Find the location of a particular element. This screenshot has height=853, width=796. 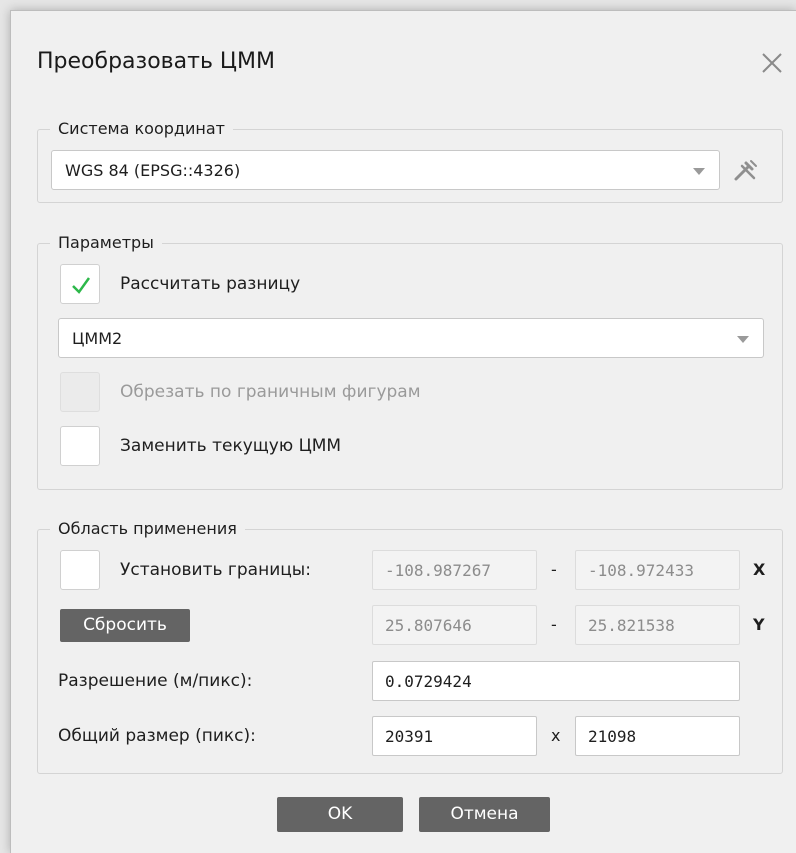

height-input: 21098 is located at coordinates (657, 736).